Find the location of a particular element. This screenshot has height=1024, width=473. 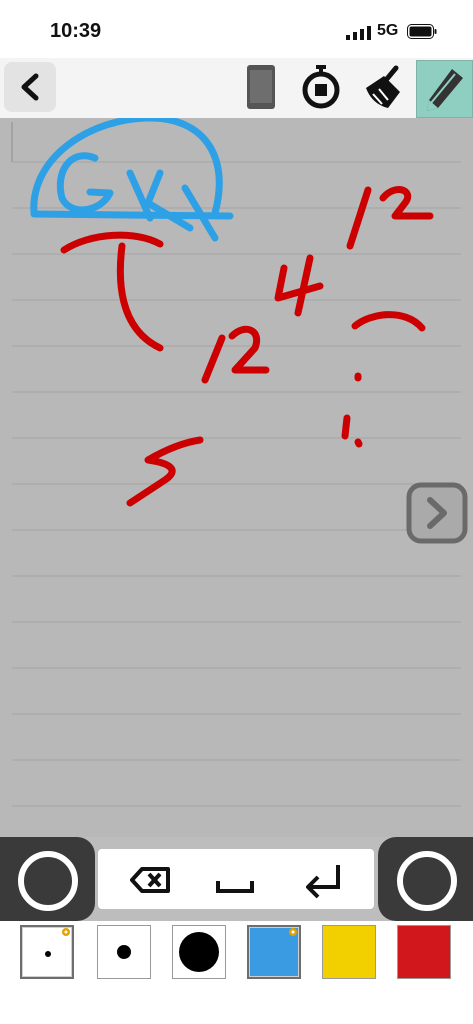

next-page-button is located at coordinates (437, 513).